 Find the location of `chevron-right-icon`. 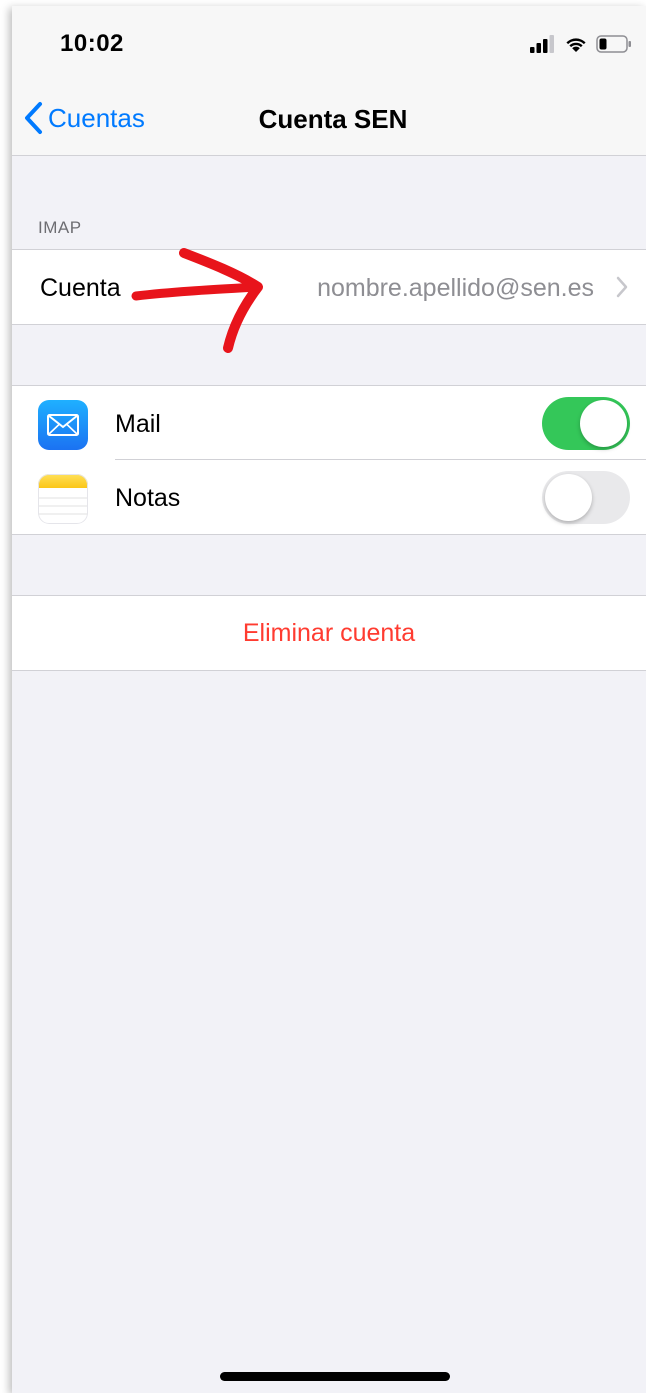

chevron-right-icon is located at coordinates (622, 287).